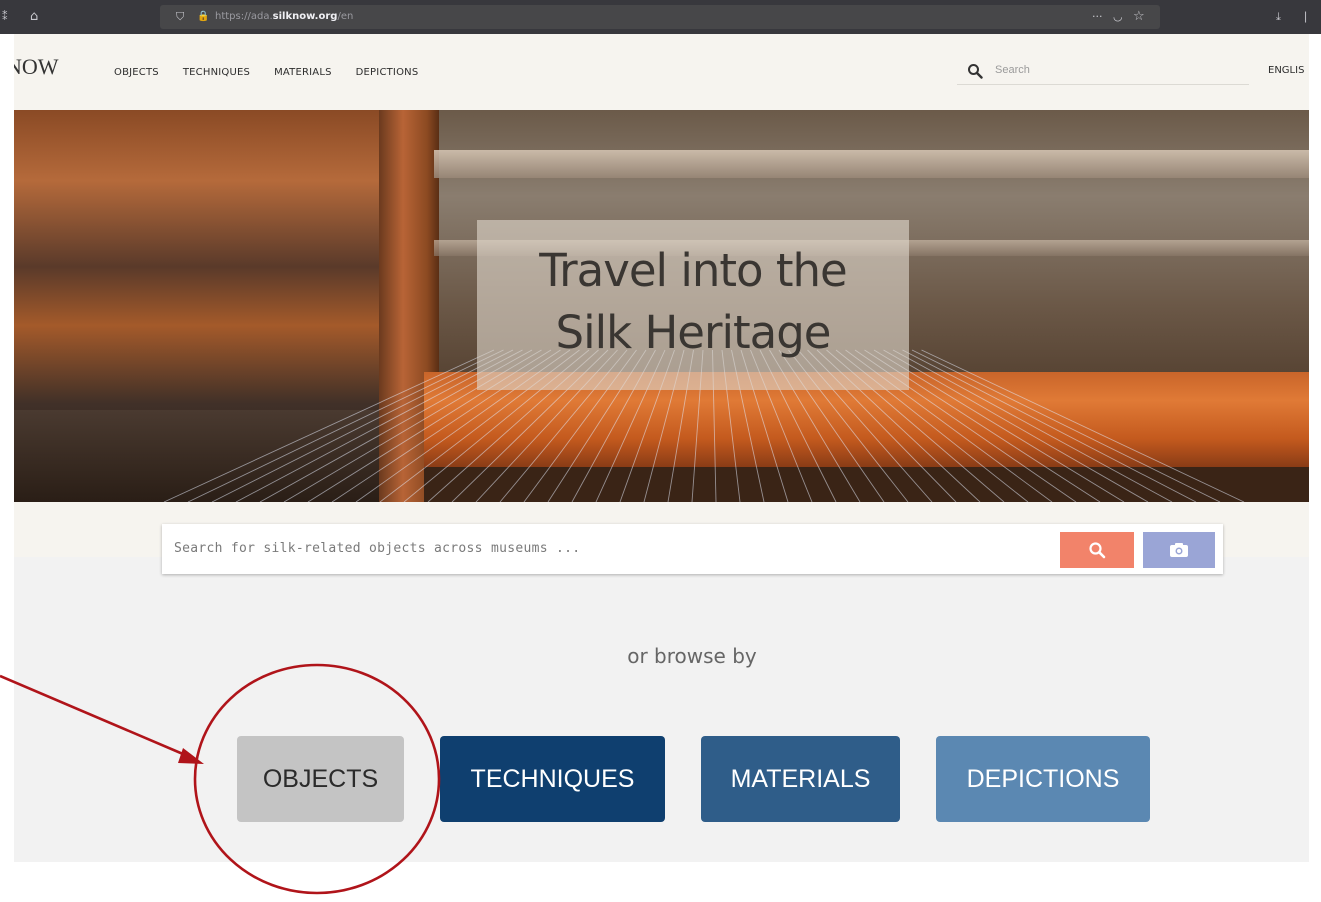  What do you see at coordinates (303, 72) in the screenshot?
I see `nav-materials: MATERIALS` at bounding box center [303, 72].